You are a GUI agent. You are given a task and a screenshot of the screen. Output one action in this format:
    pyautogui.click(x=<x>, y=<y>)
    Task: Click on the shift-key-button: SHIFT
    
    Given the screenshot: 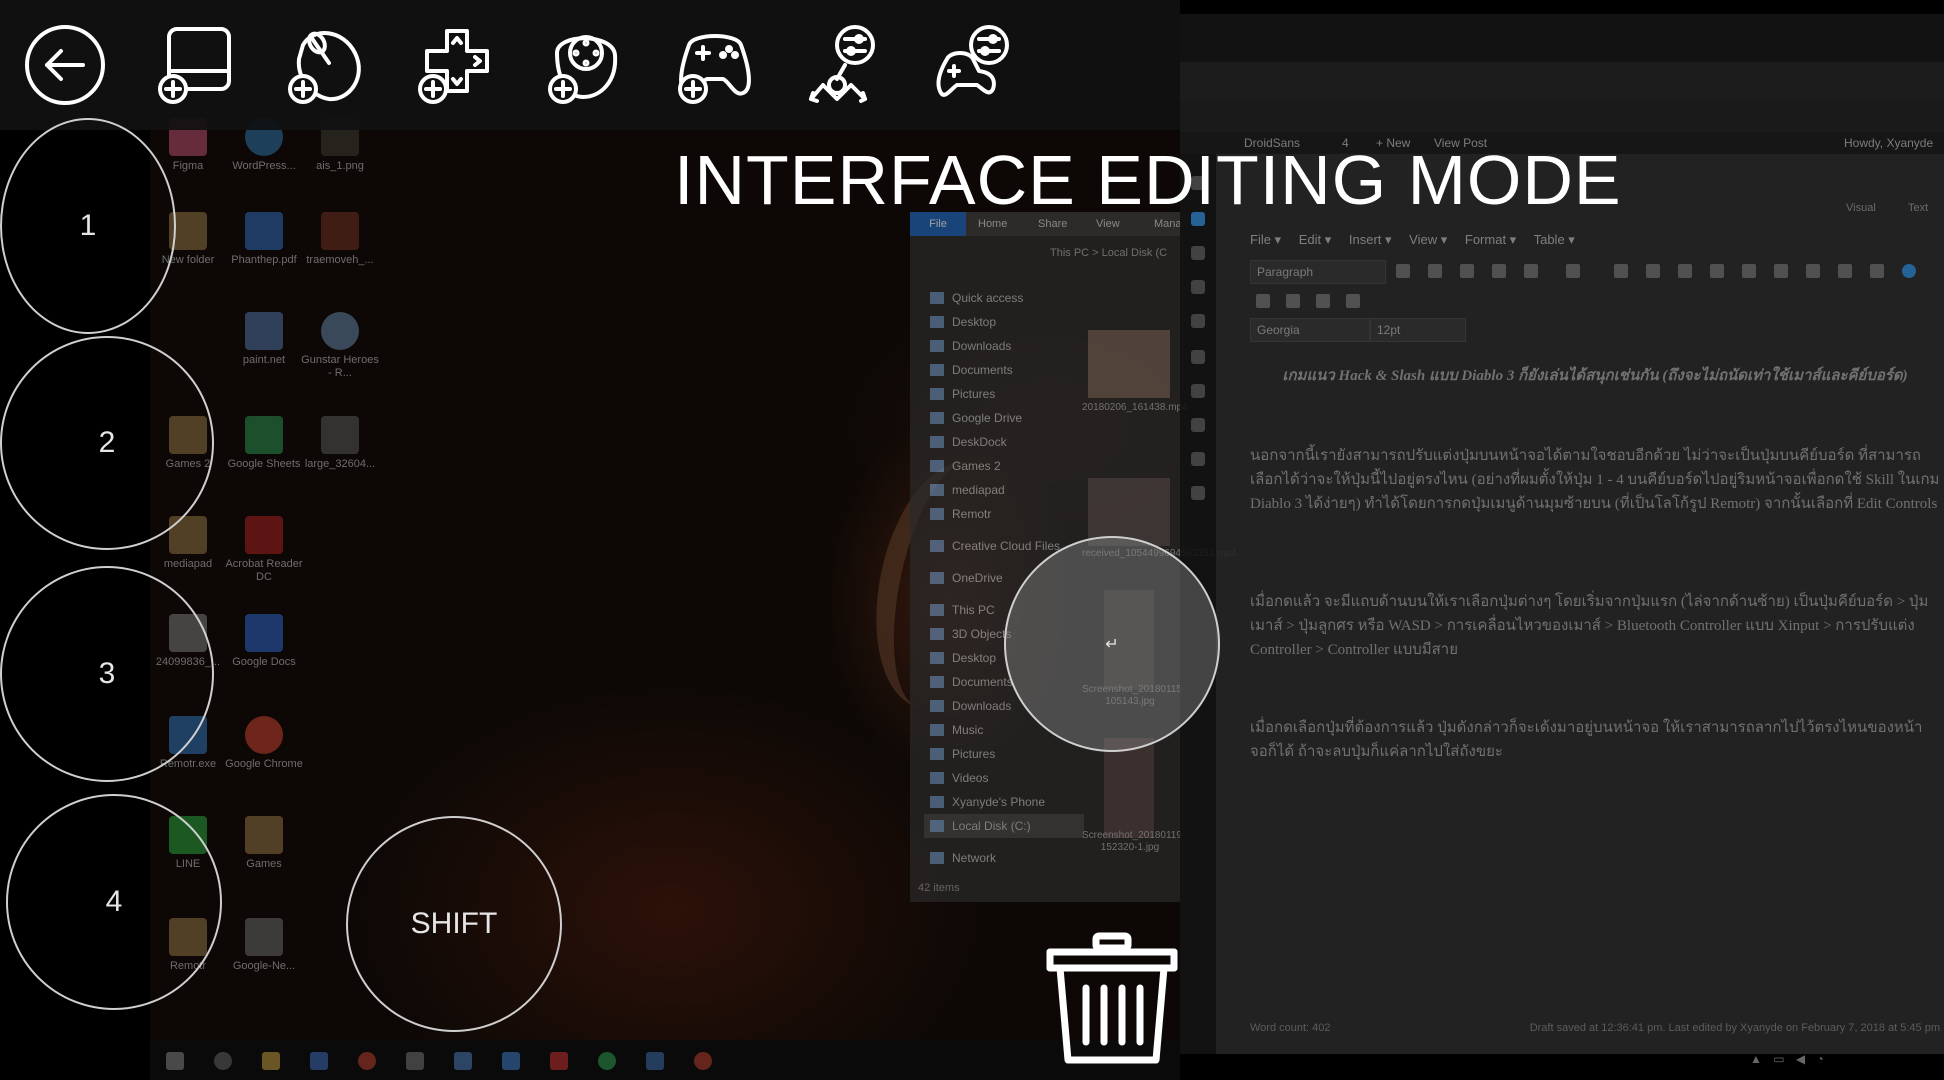 What is the action you would take?
    pyautogui.click(x=454, y=924)
    